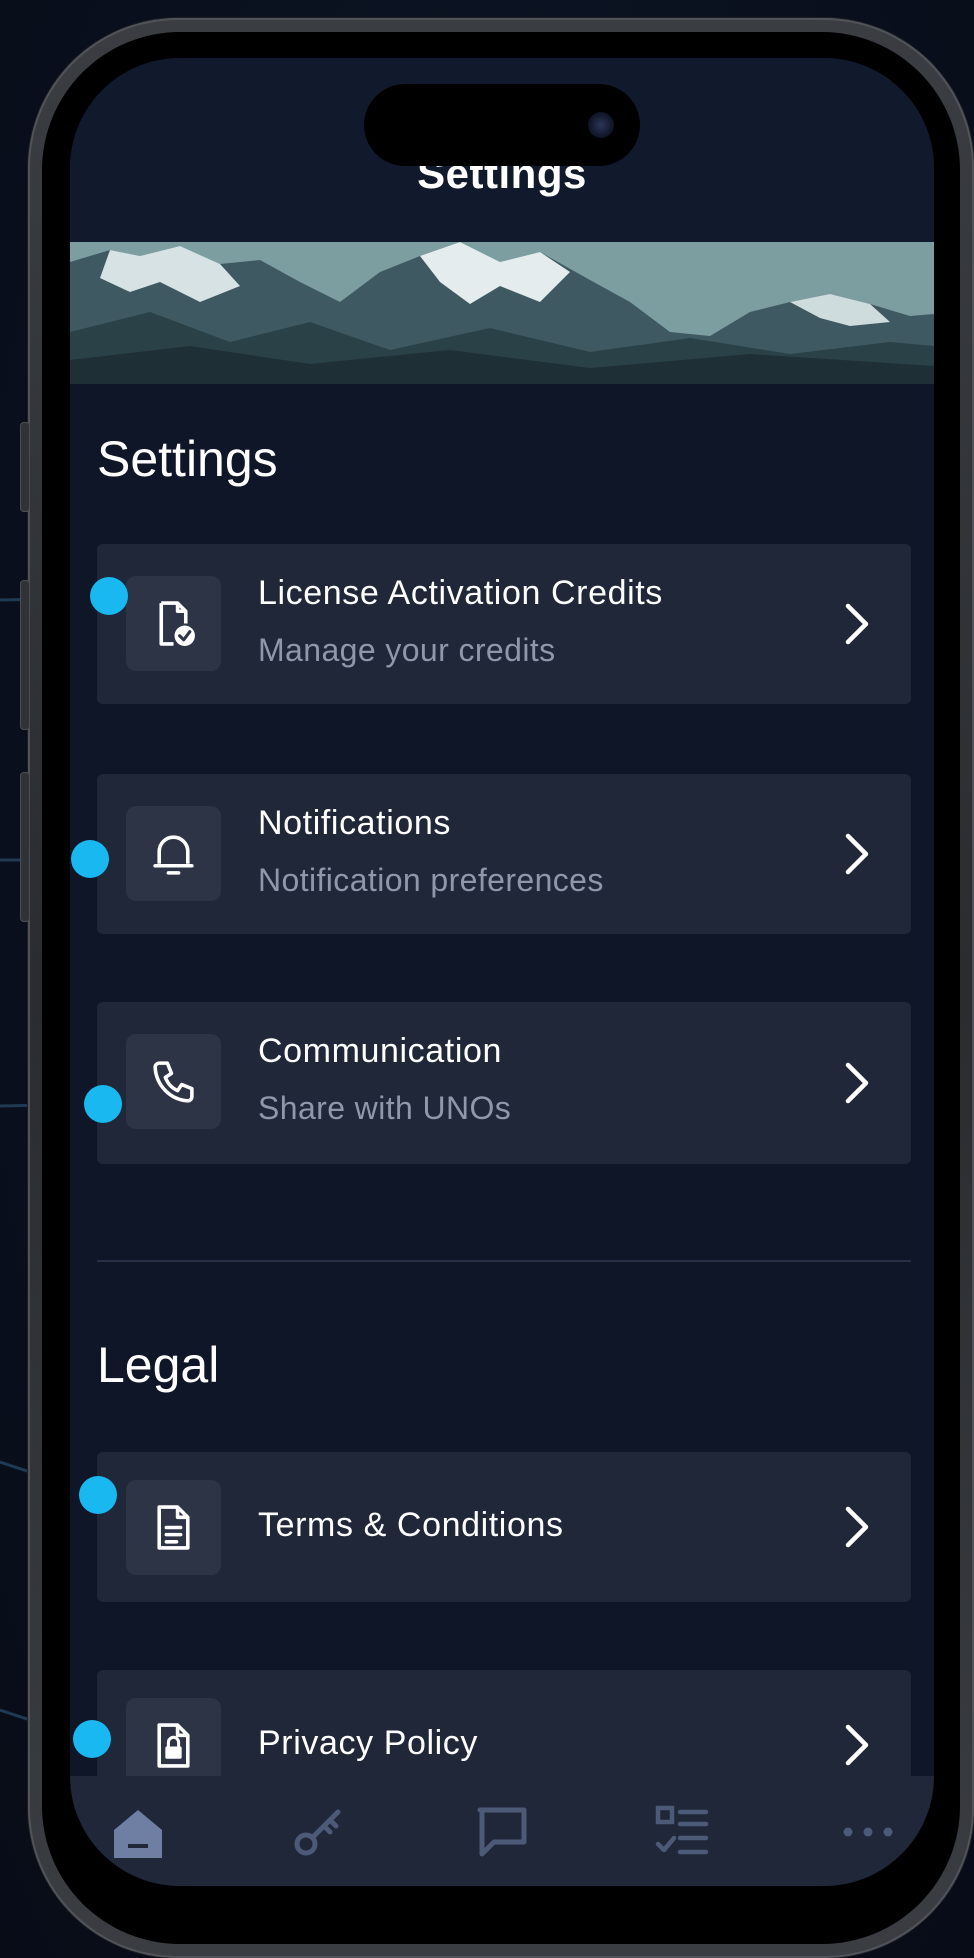 The width and height of the screenshot is (974, 1958). Describe the element at coordinates (368, 1743) in the screenshot. I see `legal-item-title: Privacy Policy` at that location.